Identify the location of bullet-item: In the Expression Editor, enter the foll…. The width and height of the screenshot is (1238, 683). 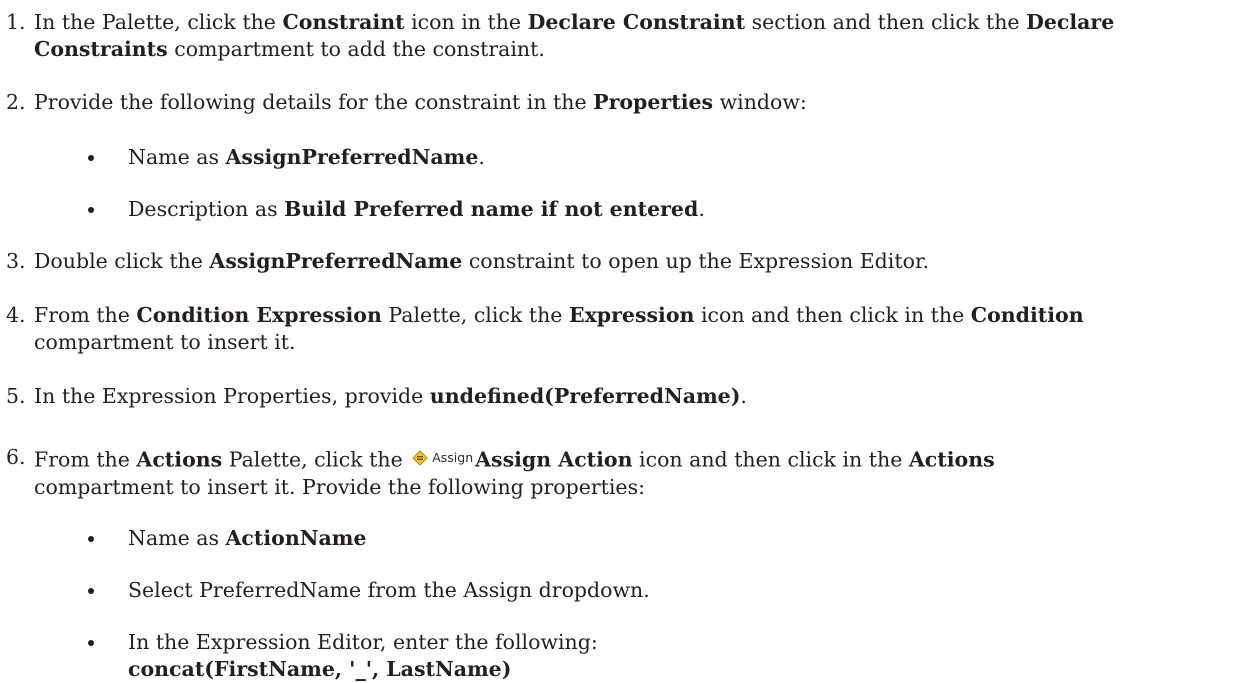
(648, 656).